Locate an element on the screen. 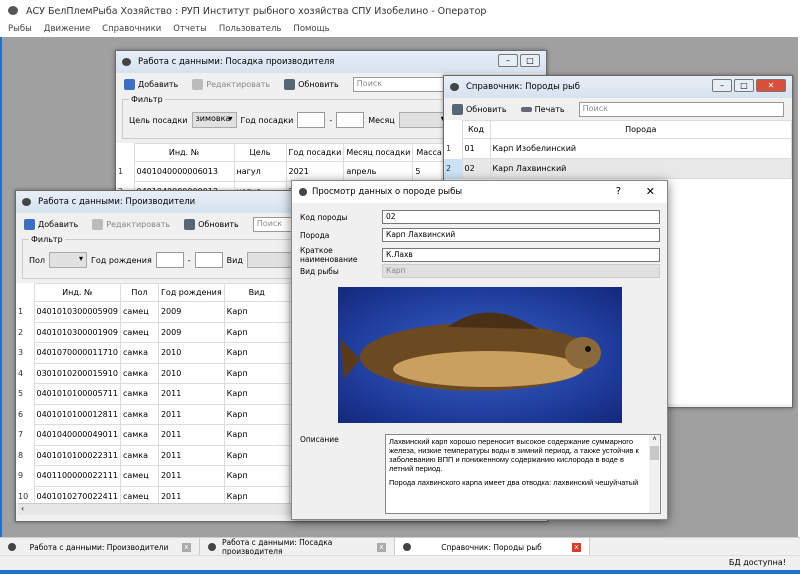  cell: самка is located at coordinates (139, 414).